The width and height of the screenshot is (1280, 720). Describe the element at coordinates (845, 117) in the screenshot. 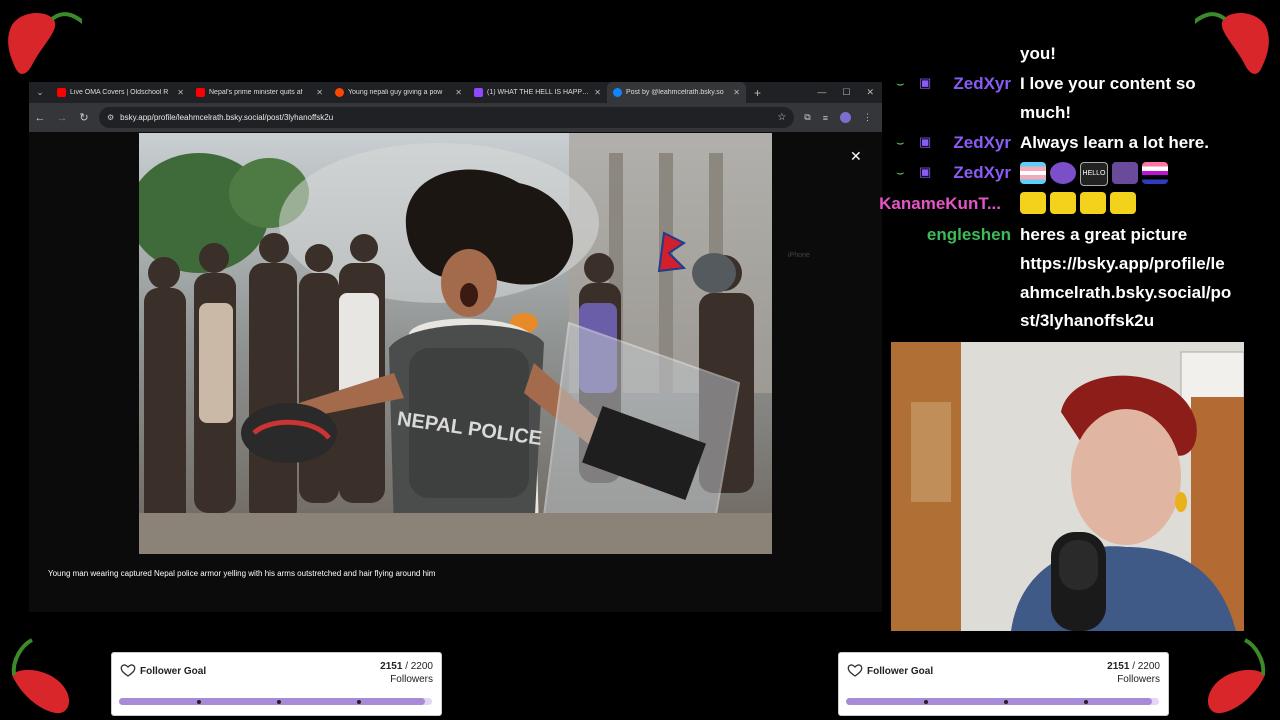

I see `profile-avatar` at that location.